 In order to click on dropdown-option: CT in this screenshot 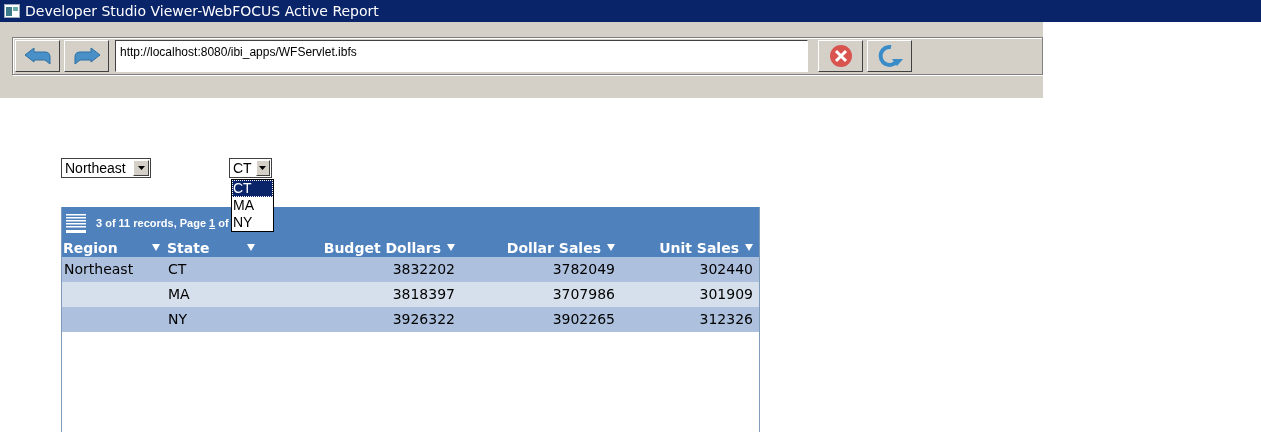, I will do `click(252, 188)`.